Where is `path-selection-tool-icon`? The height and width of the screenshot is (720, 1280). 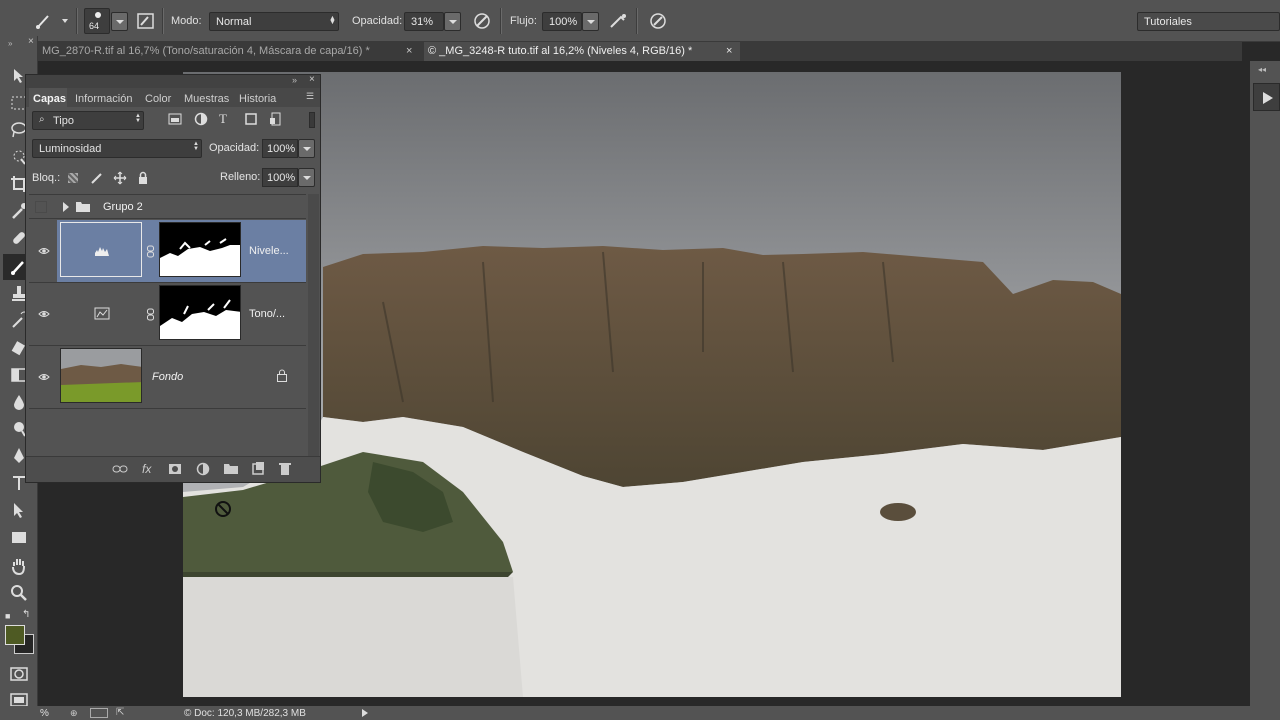 path-selection-tool-icon is located at coordinates (19, 510).